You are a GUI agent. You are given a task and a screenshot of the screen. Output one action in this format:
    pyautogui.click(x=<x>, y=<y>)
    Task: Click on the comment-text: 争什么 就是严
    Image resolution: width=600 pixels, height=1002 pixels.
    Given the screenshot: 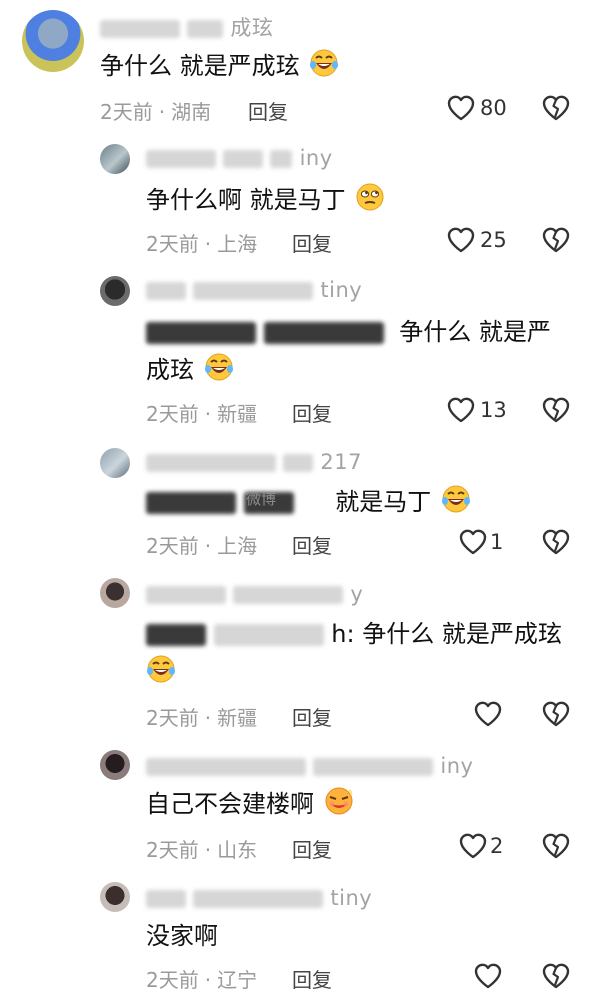 What is the action you would take?
    pyautogui.click(x=348, y=332)
    